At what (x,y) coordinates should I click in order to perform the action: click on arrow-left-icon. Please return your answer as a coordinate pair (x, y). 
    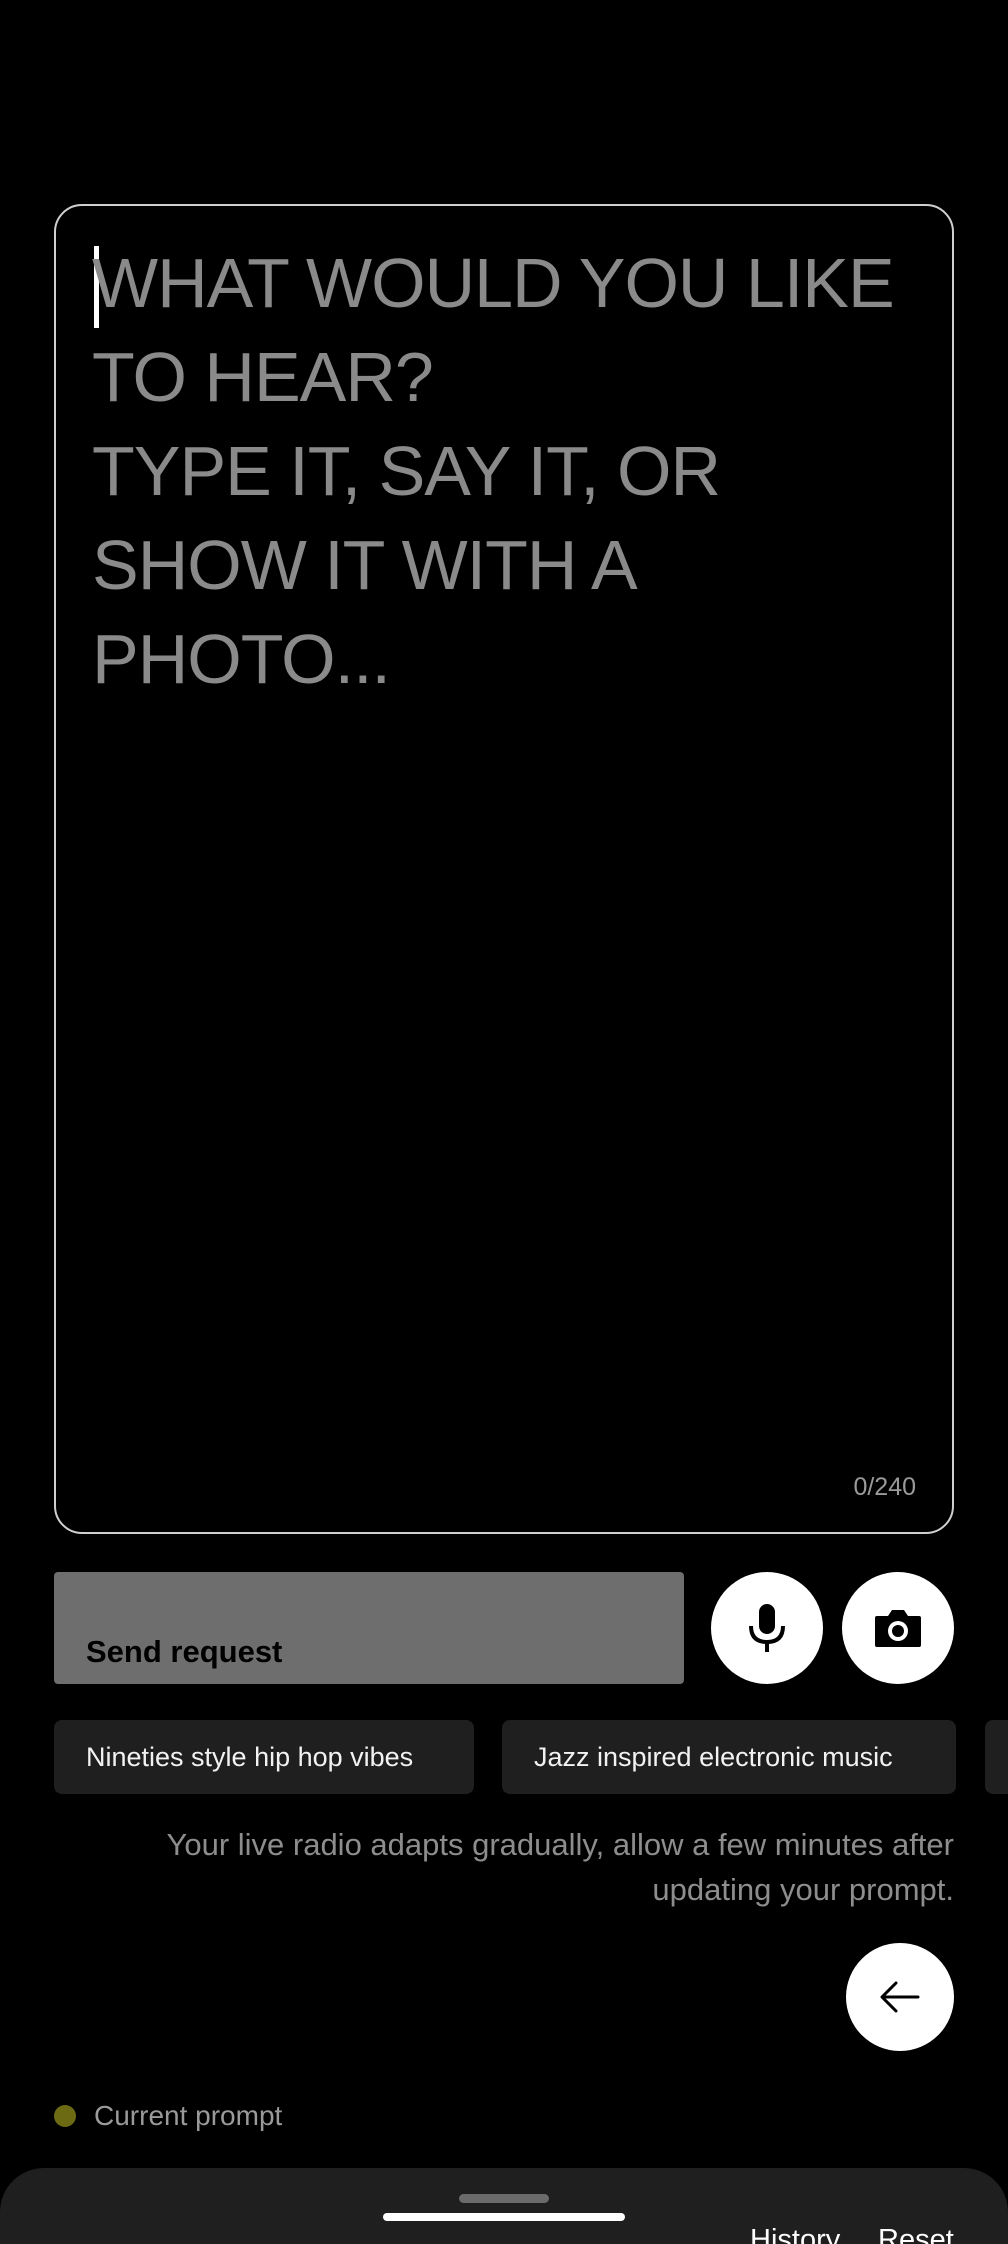
    Looking at the image, I should click on (900, 1997).